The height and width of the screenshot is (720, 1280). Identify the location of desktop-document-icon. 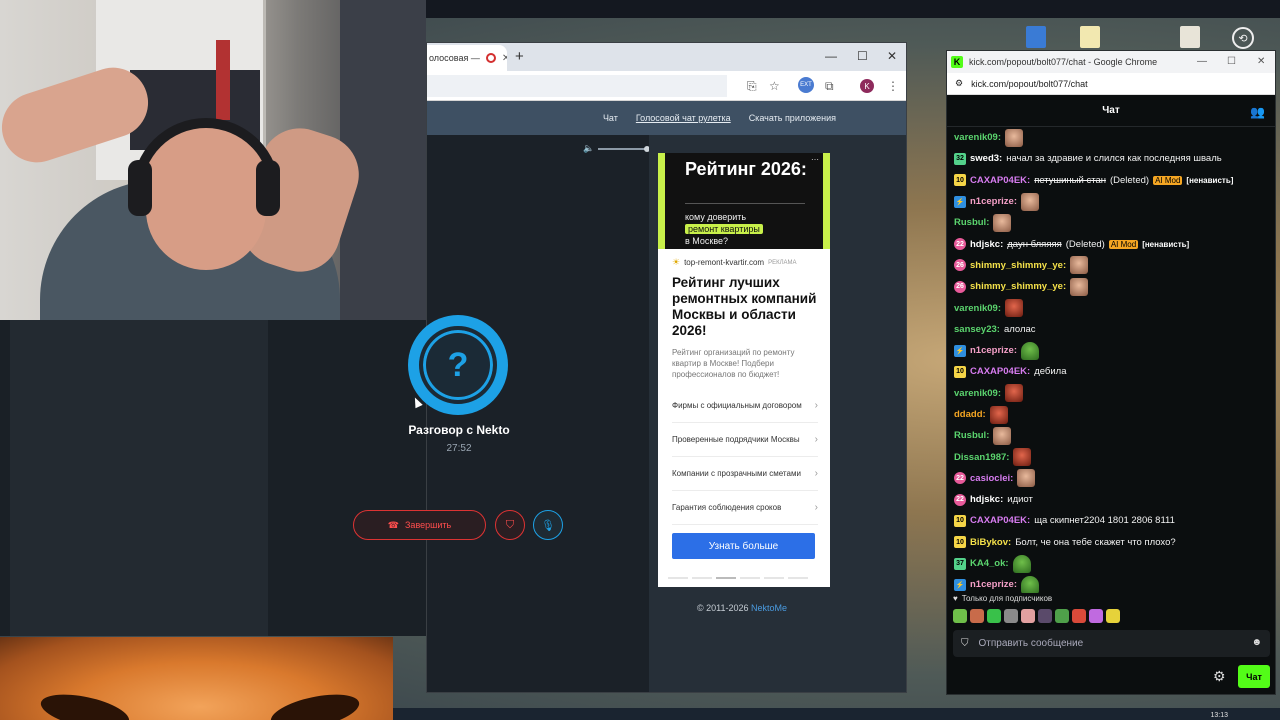
(1190, 37).